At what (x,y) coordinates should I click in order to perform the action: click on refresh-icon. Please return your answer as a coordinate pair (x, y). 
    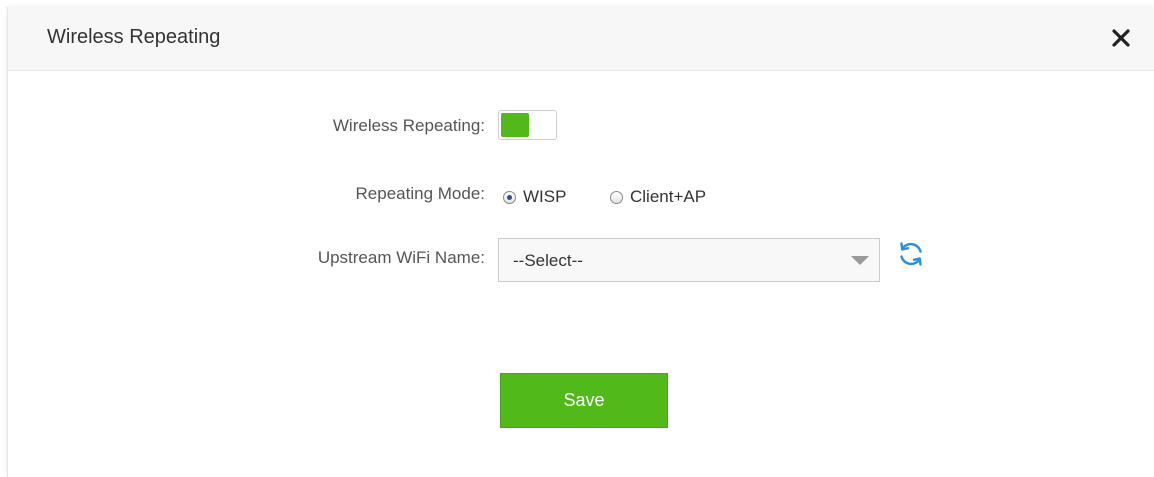
    Looking at the image, I should click on (911, 254).